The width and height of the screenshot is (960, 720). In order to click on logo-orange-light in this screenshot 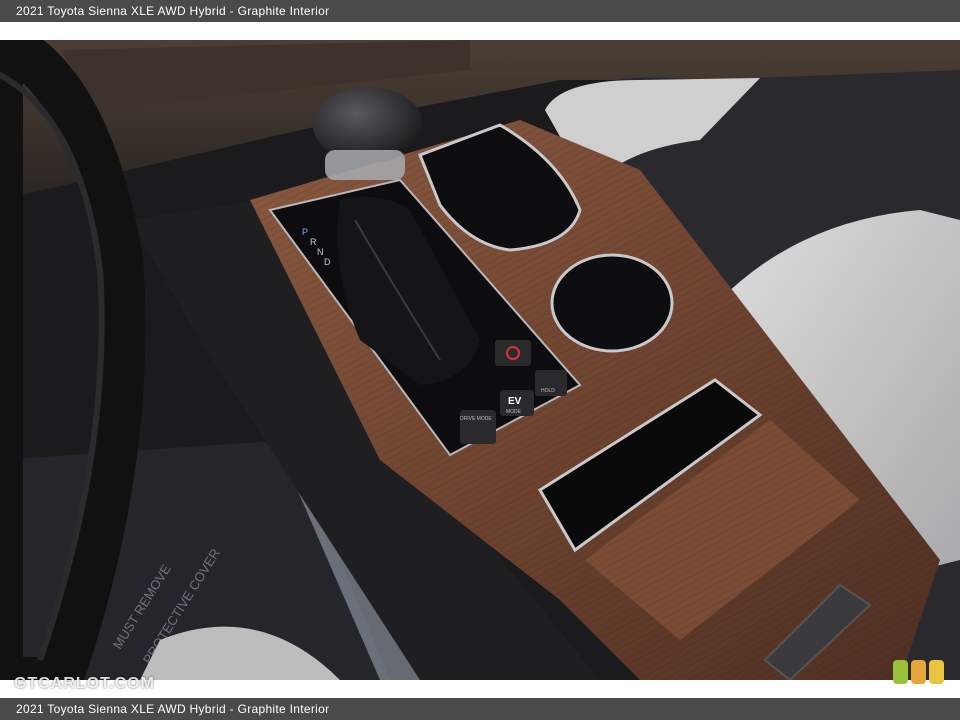, I will do `click(918, 672)`.